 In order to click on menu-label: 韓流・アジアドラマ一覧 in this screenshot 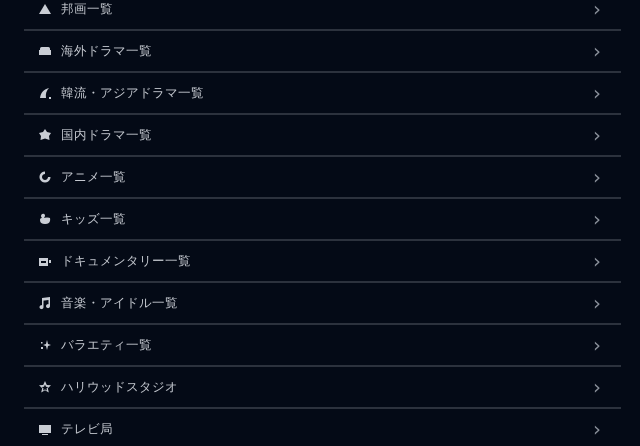, I will do `click(133, 93)`.